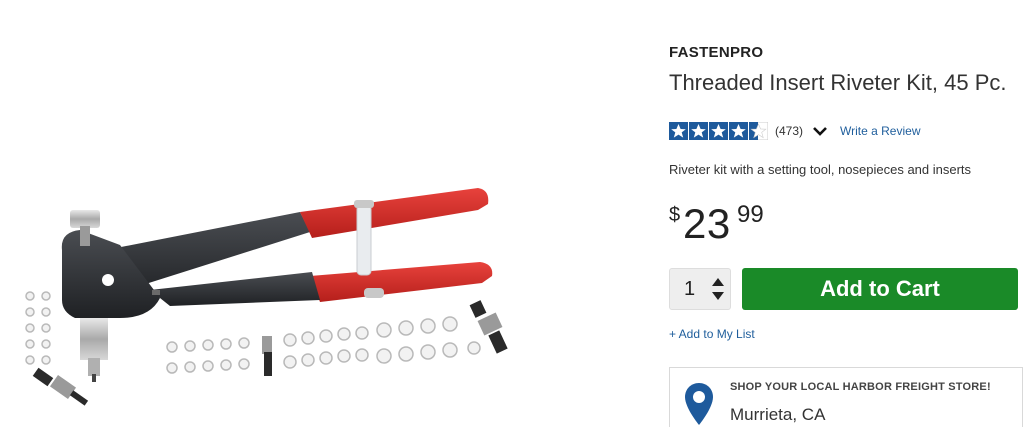 The height and width of the screenshot is (427, 1024). What do you see at coordinates (838, 82) in the screenshot?
I see `product-title: Threaded Insert Riveter Kit, 45 Pc.` at bounding box center [838, 82].